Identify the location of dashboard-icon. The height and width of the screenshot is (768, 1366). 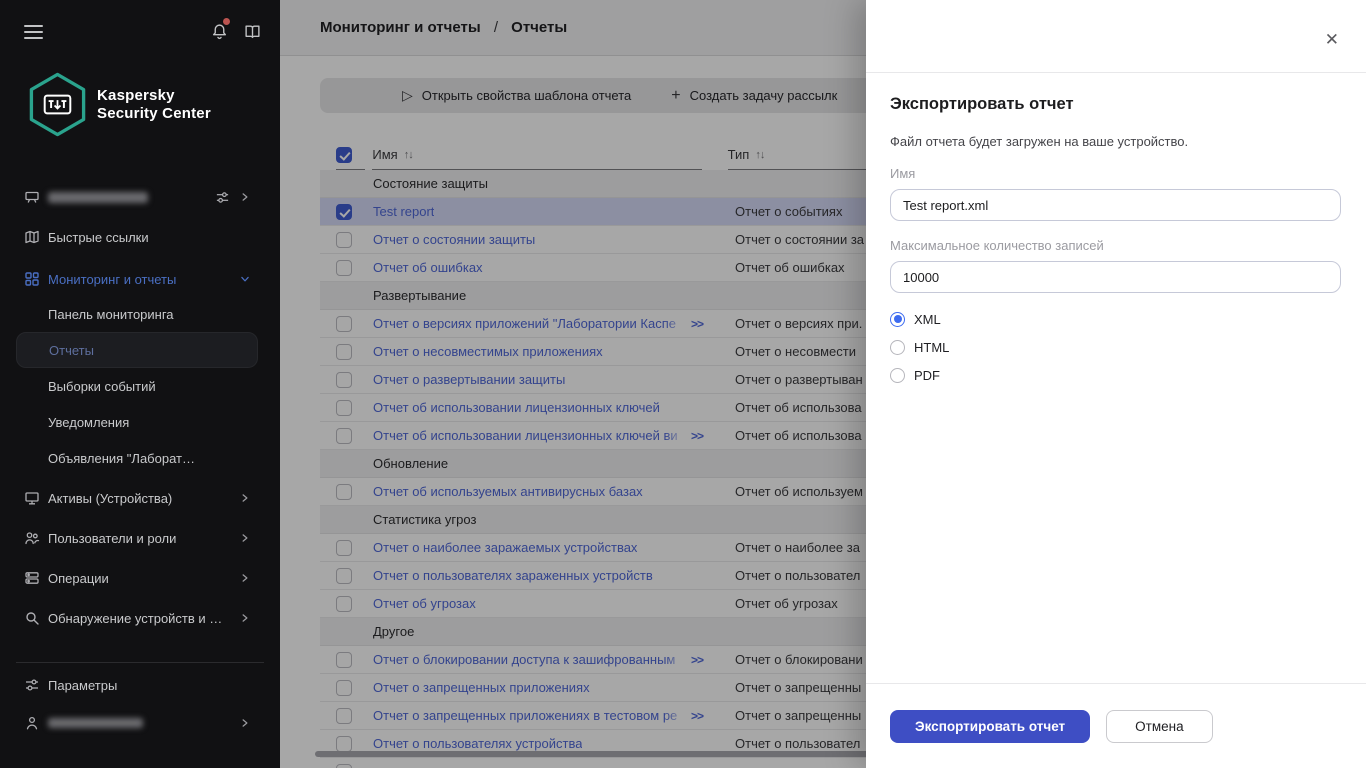
(32, 279).